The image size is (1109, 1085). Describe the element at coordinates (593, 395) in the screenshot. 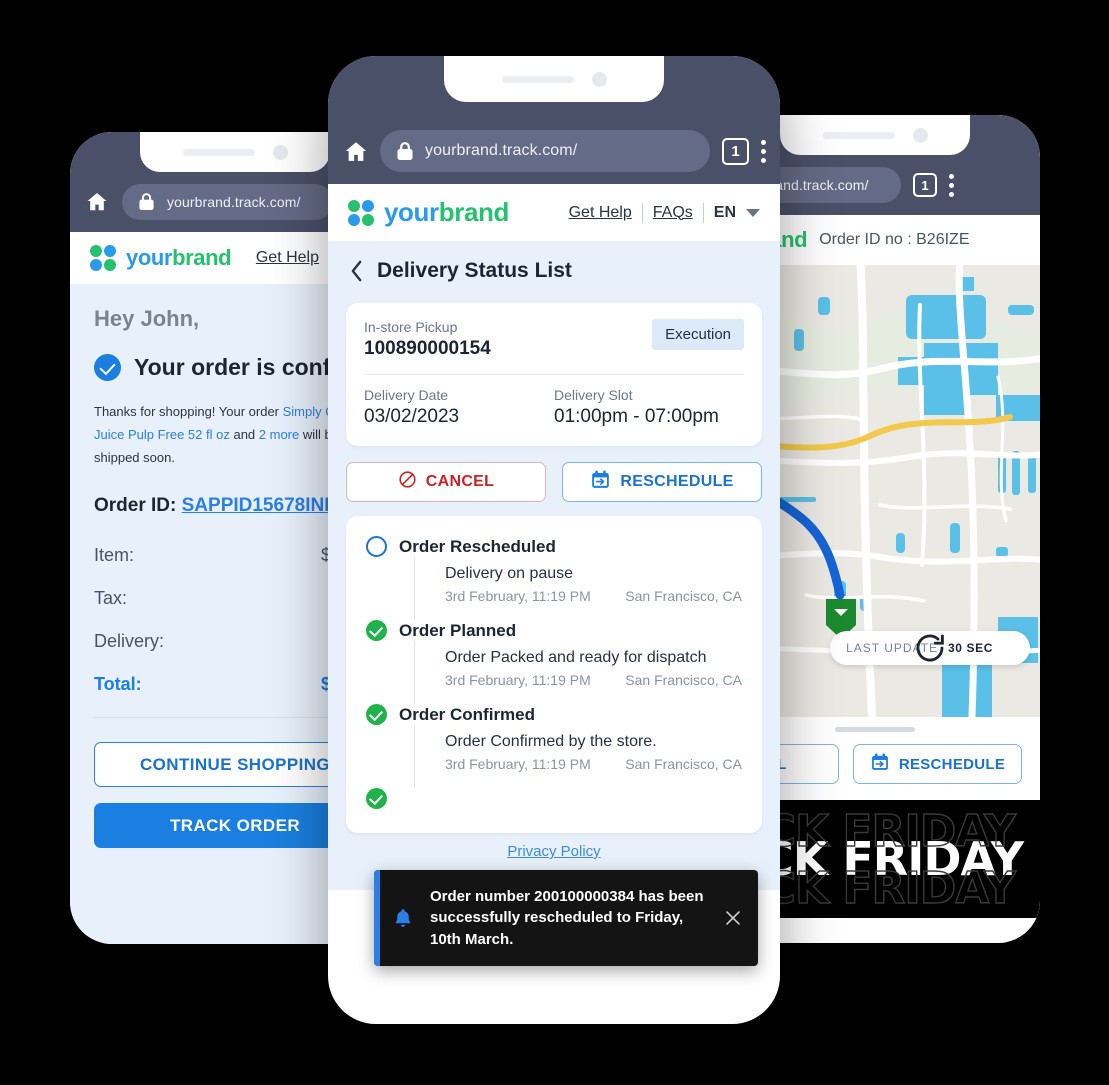

I see `delivery-slot-label: Delivery Slot` at that location.